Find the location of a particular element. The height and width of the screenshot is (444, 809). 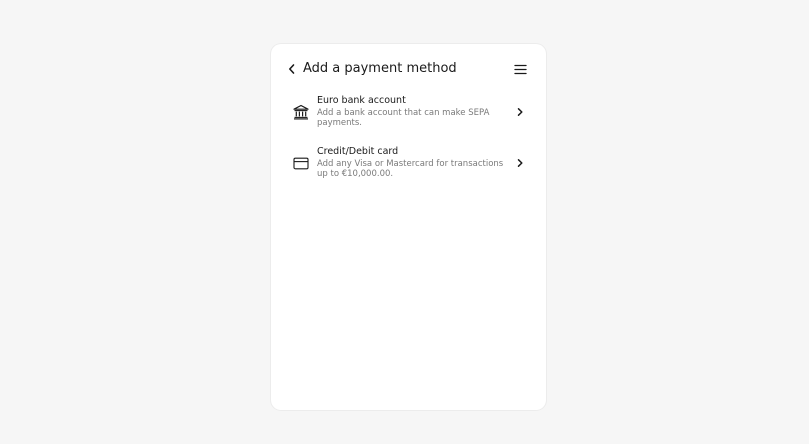

panel-header: Add a payment method is located at coordinates (408, 69).